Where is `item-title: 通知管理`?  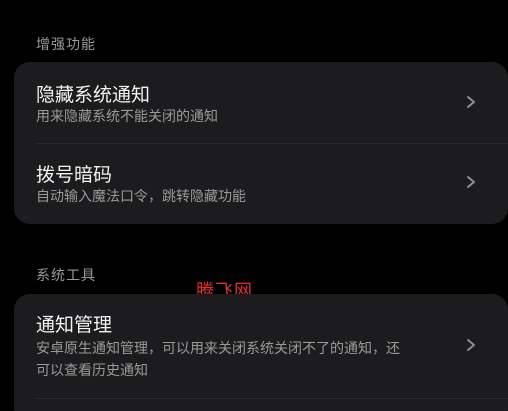 item-title: 通知管理 is located at coordinates (74, 325).